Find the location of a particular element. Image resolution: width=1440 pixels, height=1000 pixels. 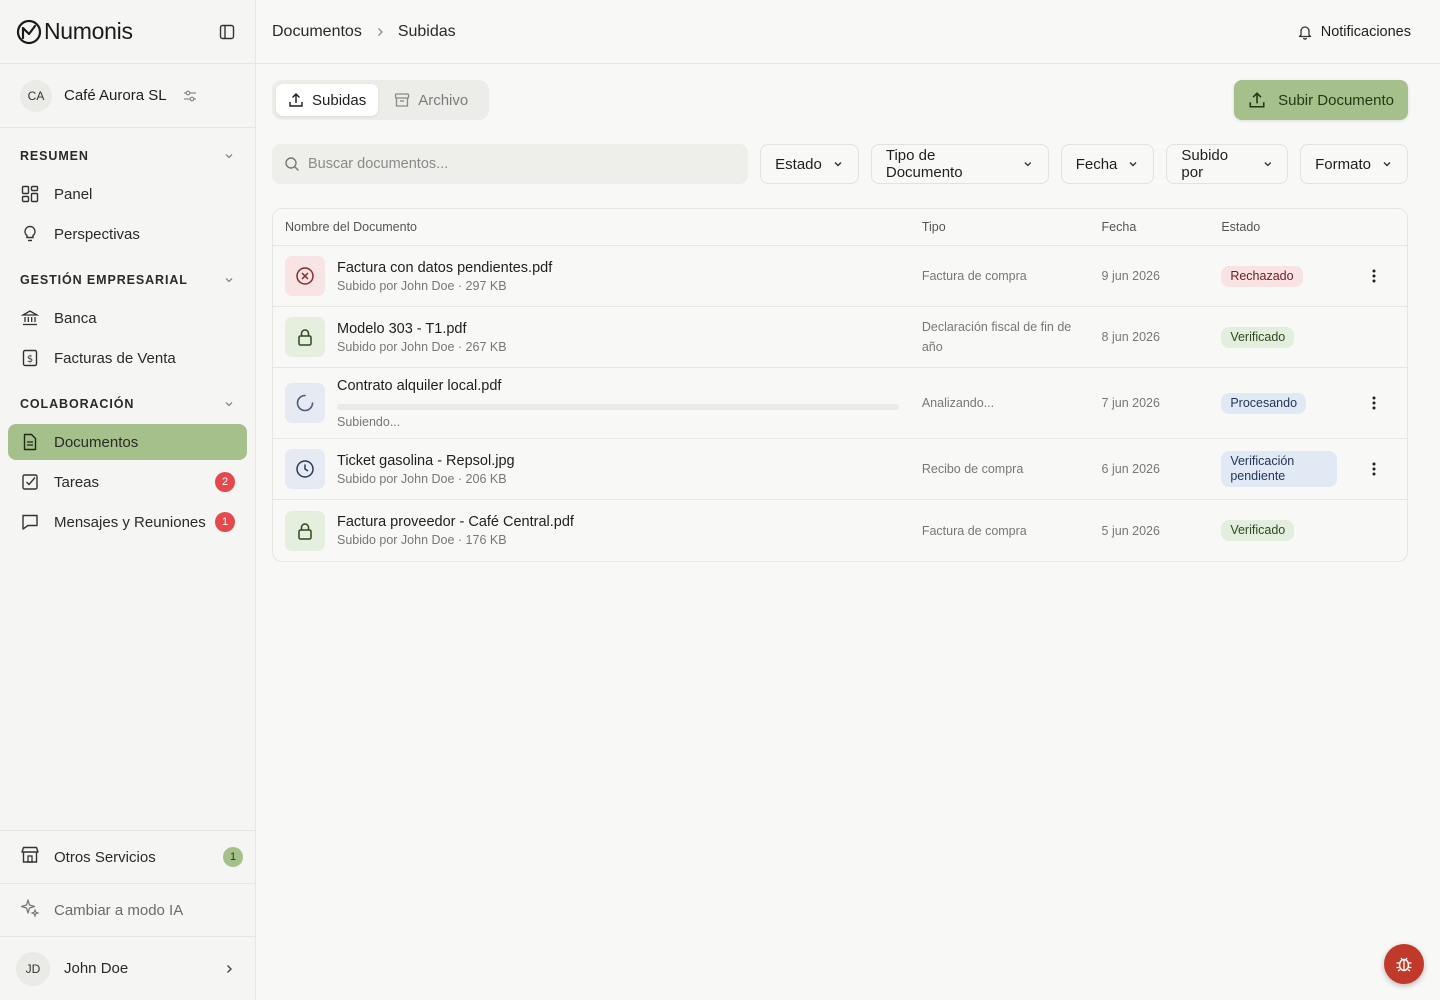

col-header-date: Fecha is located at coordinates (1162, 227).